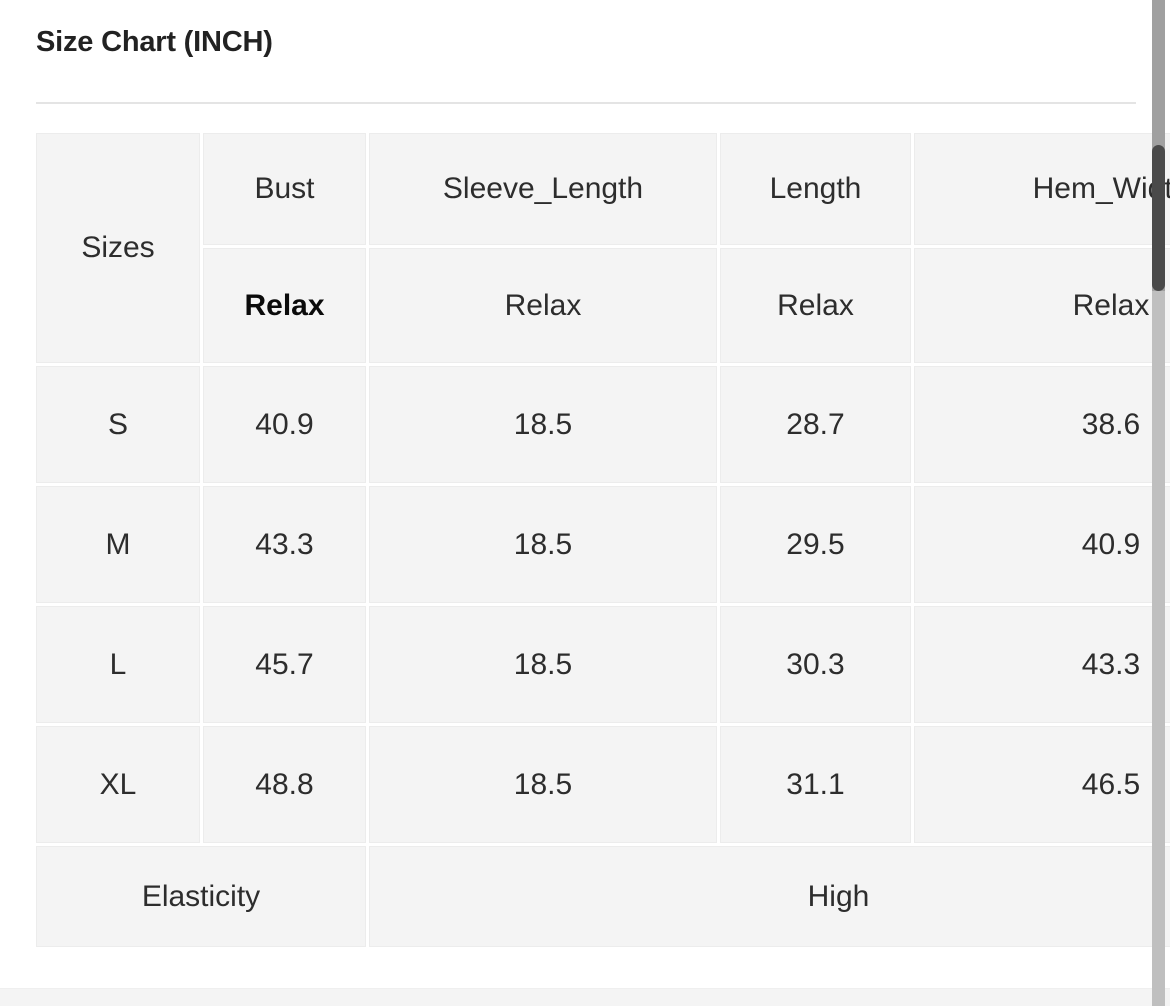 Image resolution: width=1170 pixels, height=1006 pixels. What do you see at coordinates (1042, 424) in the screenshot?
I see `cell-hem-width: 38.6` at bounding box center [1042, 424].